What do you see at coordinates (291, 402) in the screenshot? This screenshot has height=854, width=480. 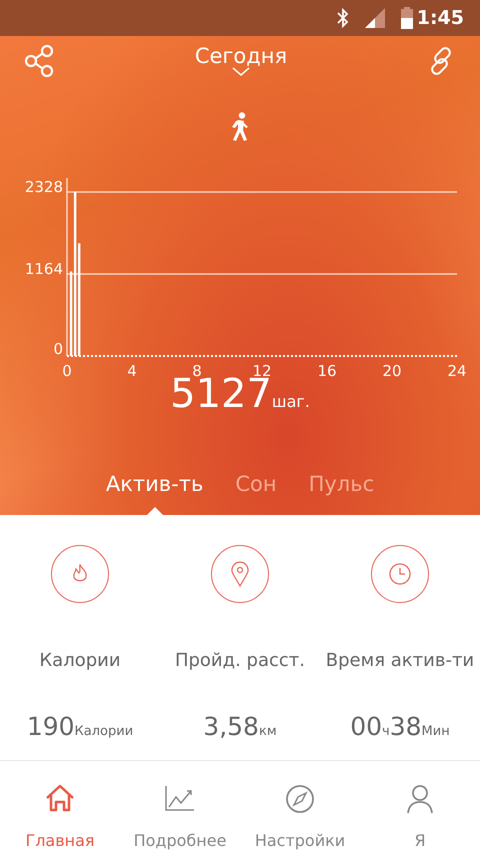 I see `step-unit: шаг.` at bounding box center [291, 402].